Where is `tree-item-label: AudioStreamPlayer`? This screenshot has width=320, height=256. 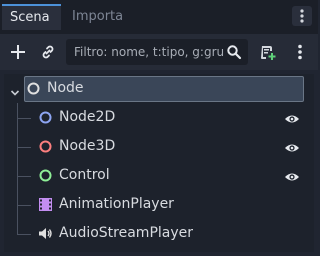 tree-item-label: AudioStreamPlayer is located at coordinates (126, 233).